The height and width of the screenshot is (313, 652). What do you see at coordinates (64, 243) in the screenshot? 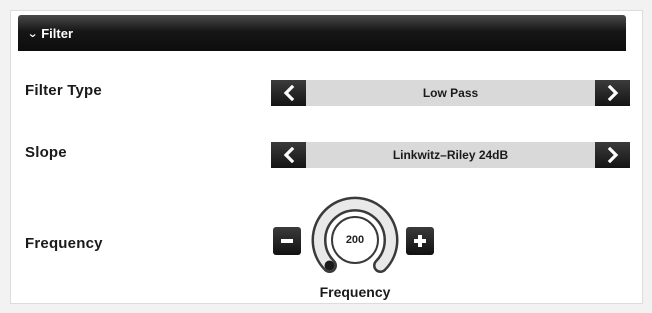
I see `frequency-label: Frequency` at bounding box center [64, 243].